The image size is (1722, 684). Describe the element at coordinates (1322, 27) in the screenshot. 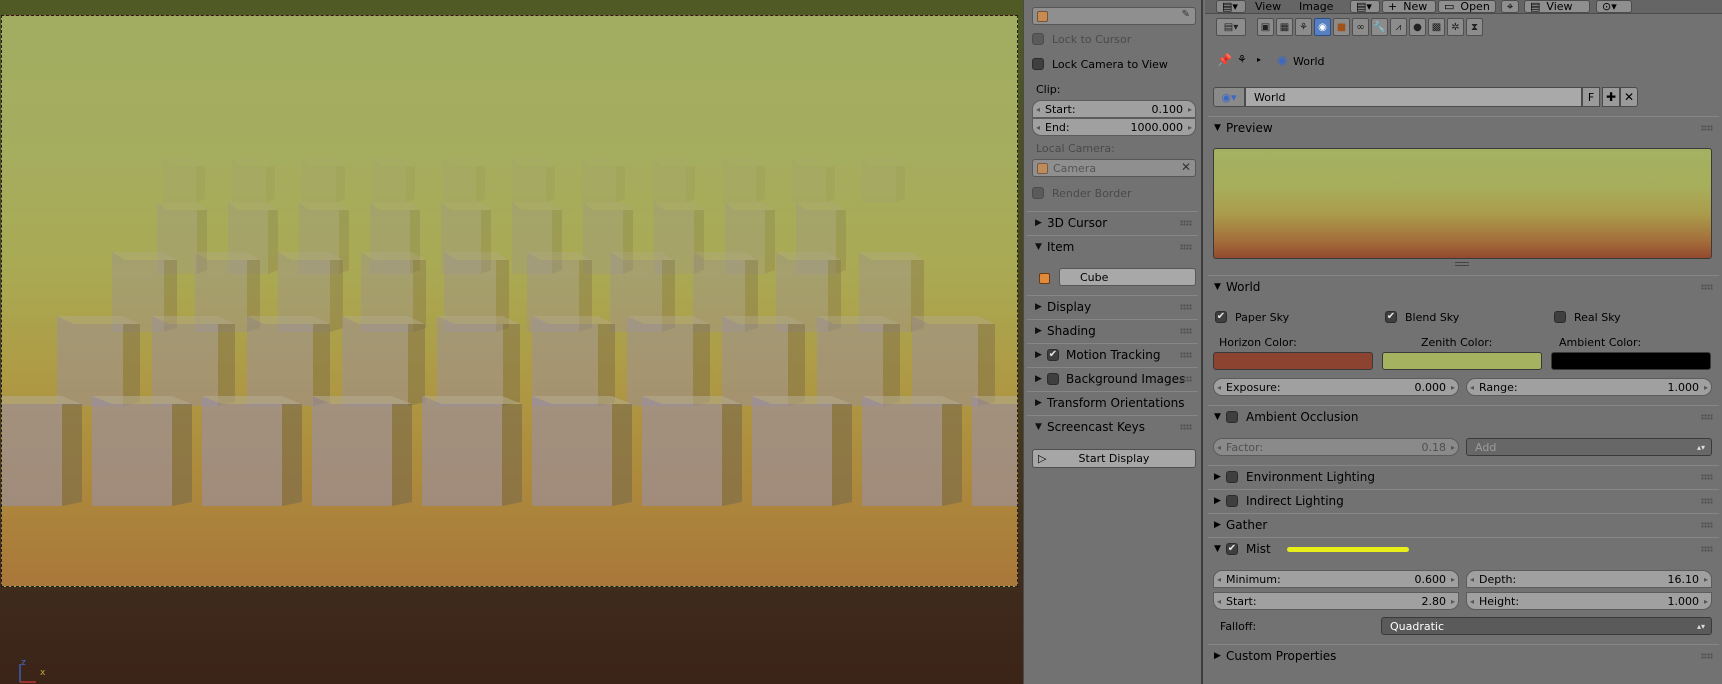

I see `world-icon: ◉` at that location.